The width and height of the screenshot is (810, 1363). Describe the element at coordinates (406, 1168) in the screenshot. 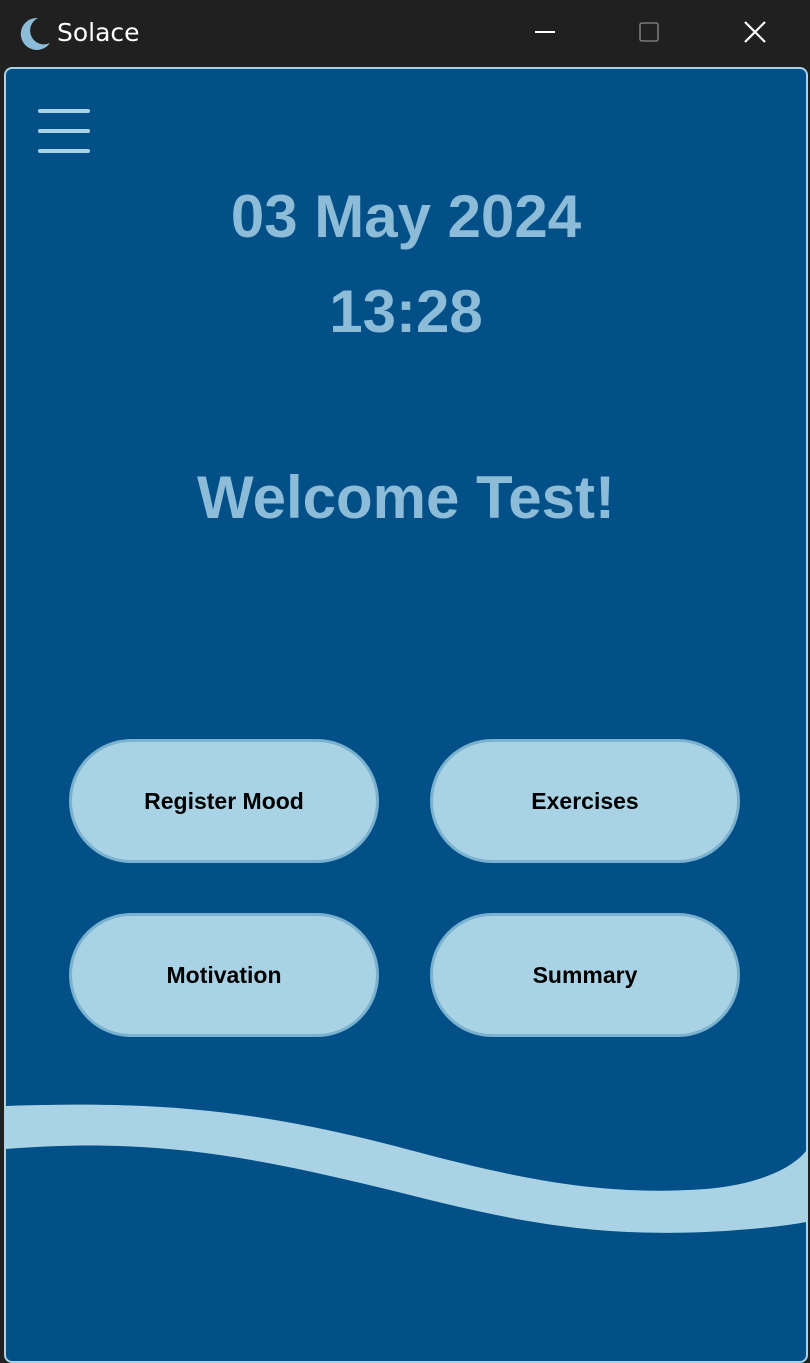

I see `decorative-wave` at that location.